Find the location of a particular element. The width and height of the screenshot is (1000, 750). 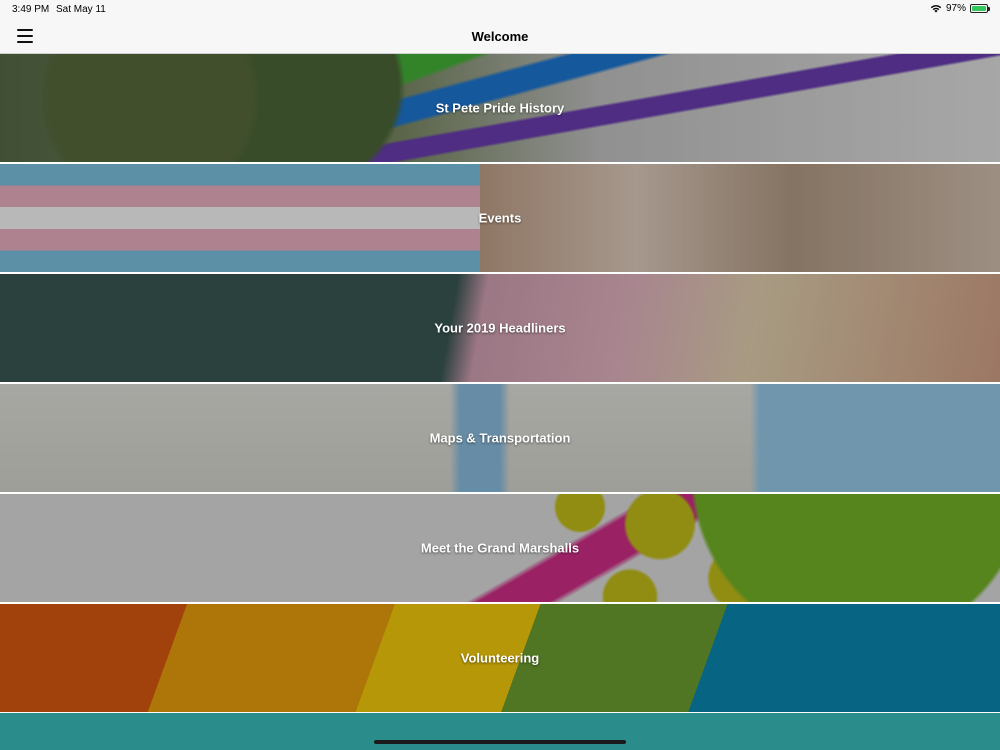

tile-label: Volunteering is located at coordinates (500, 658).